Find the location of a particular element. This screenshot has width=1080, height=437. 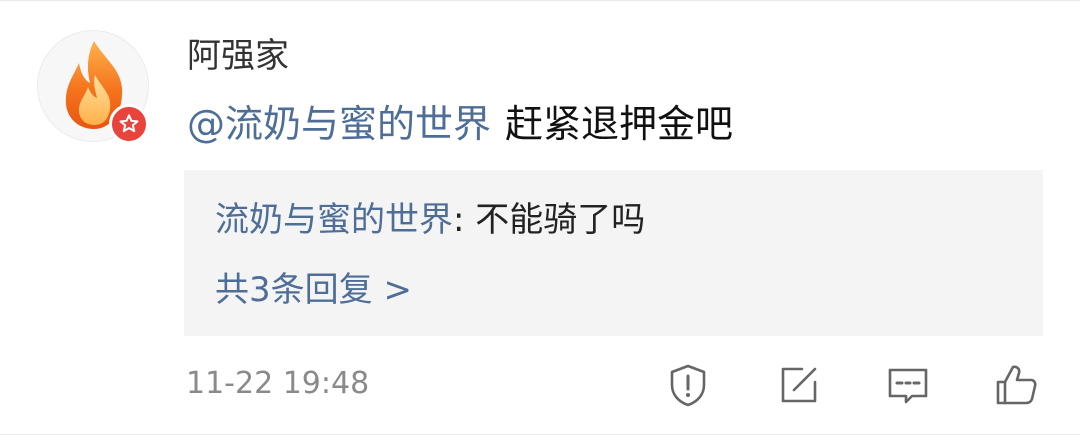

shield-exclamation-icon is located at coordinates (688, 385).